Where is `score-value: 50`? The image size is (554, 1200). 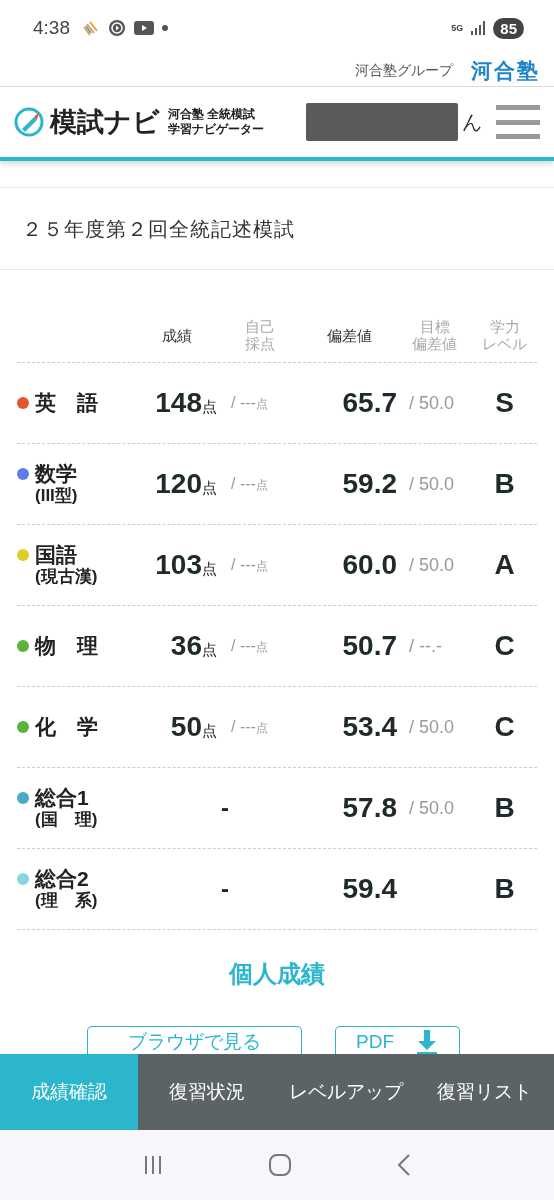
score-value: 50 is located at coordinates (186, 727).